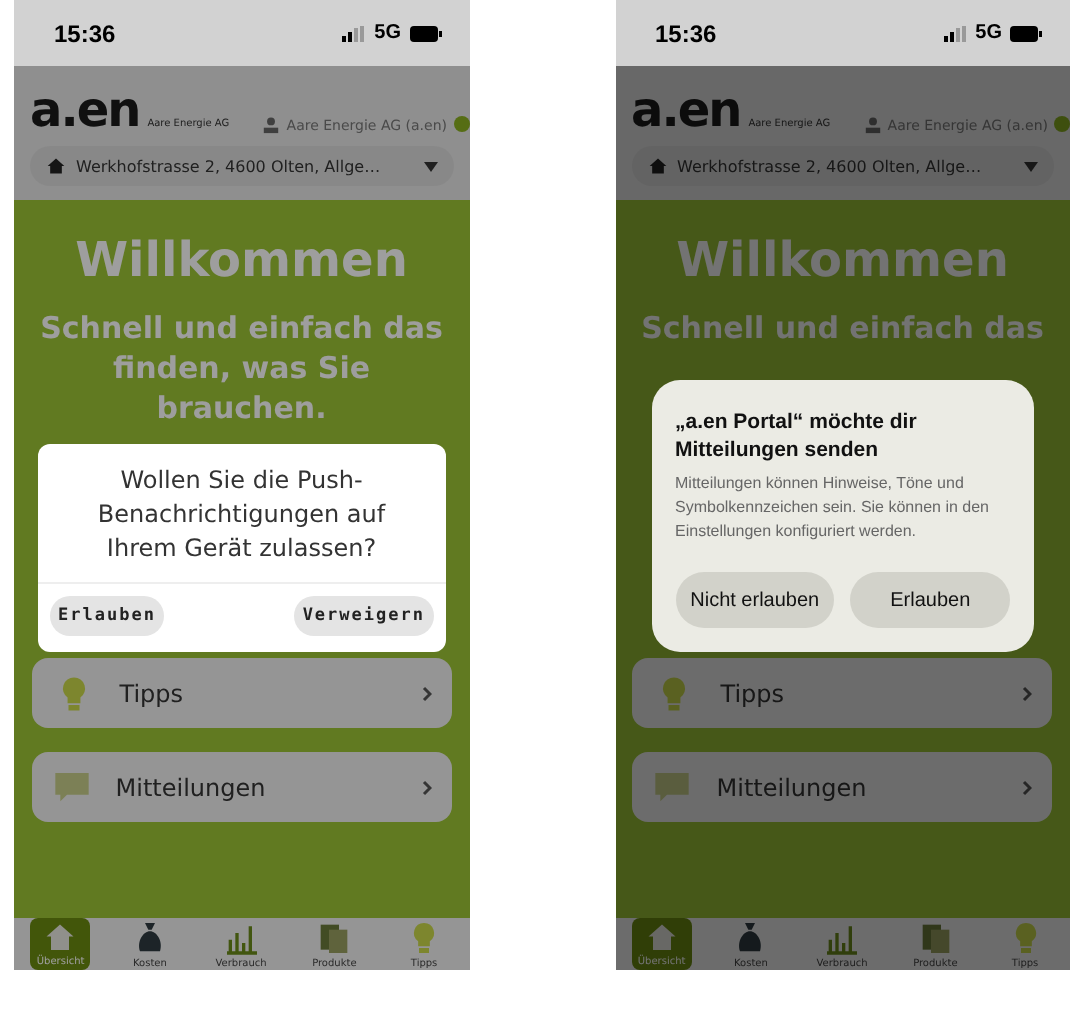  Describe the element at coordinates (755, 600) in the screenshot. I see `alert-button: Nicht erlauben` at that location.